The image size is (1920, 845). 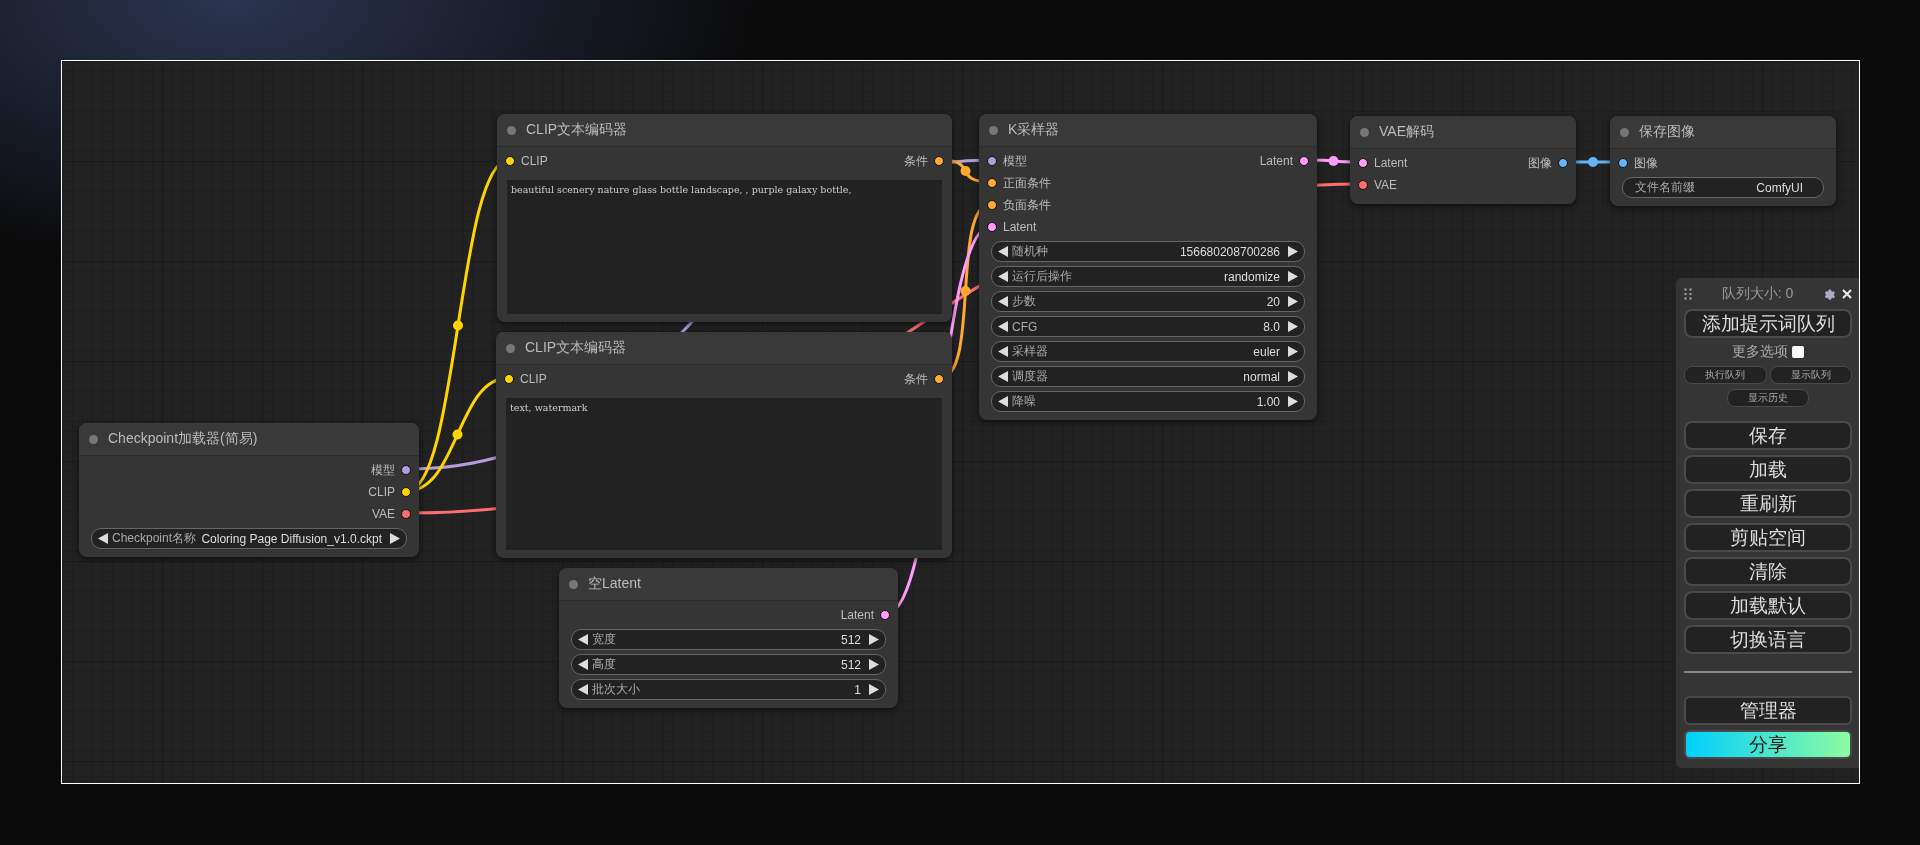 I want to click on combo-widget: 采样器 euler, so click(x=1148, y=351).